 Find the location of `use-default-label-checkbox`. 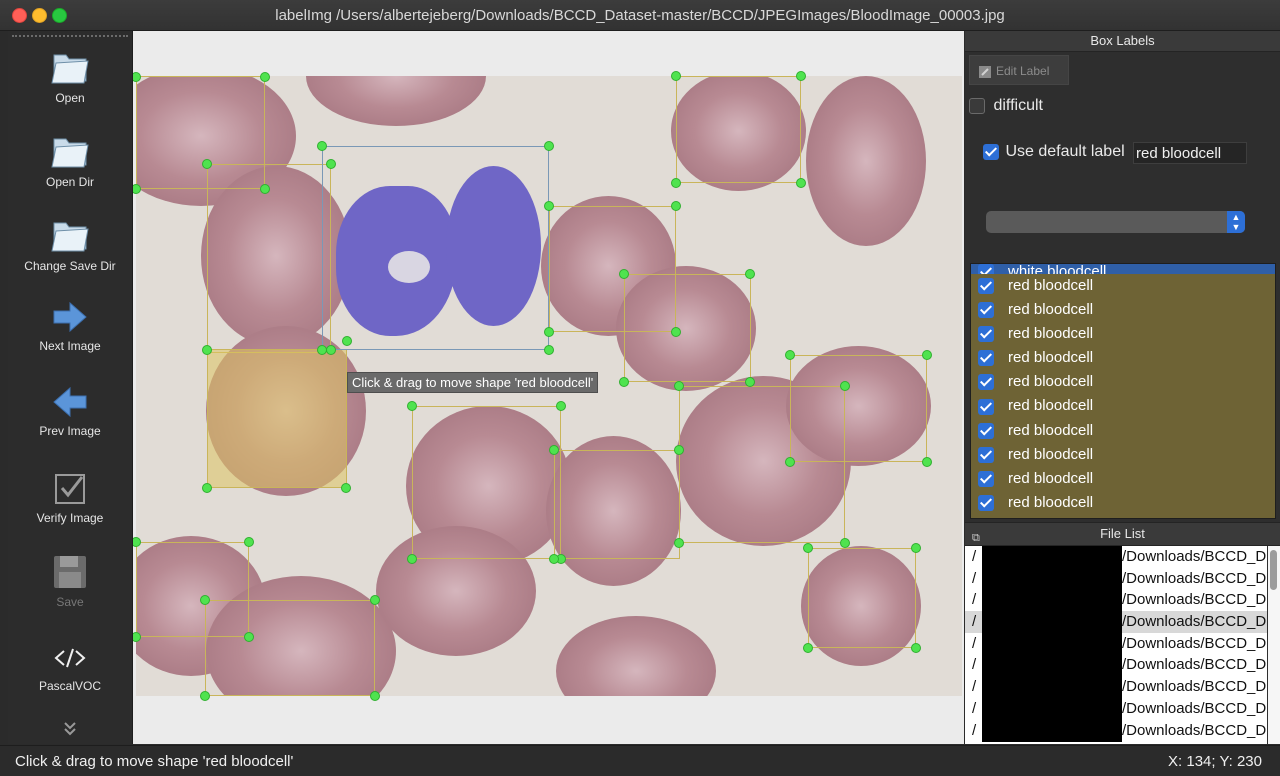

use-default-label-checkbox is located at coordinates (991, 151).